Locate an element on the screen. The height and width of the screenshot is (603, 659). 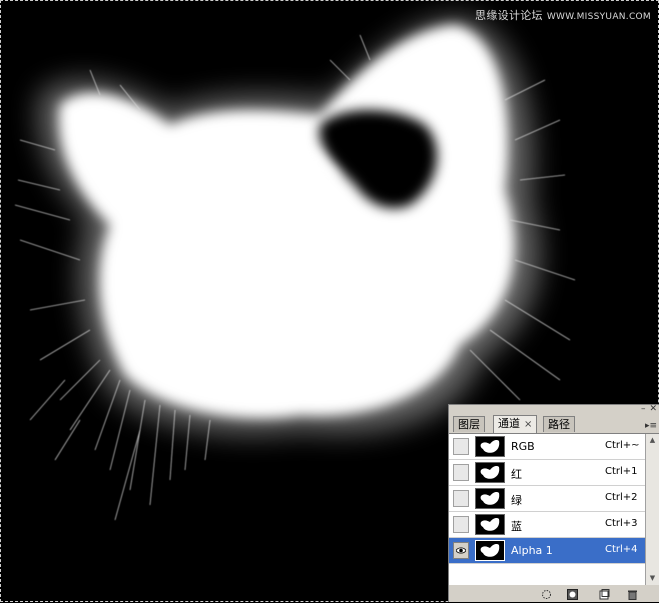
channel-shortcut: Ctrl+4 is located at coordinates (621, 549).